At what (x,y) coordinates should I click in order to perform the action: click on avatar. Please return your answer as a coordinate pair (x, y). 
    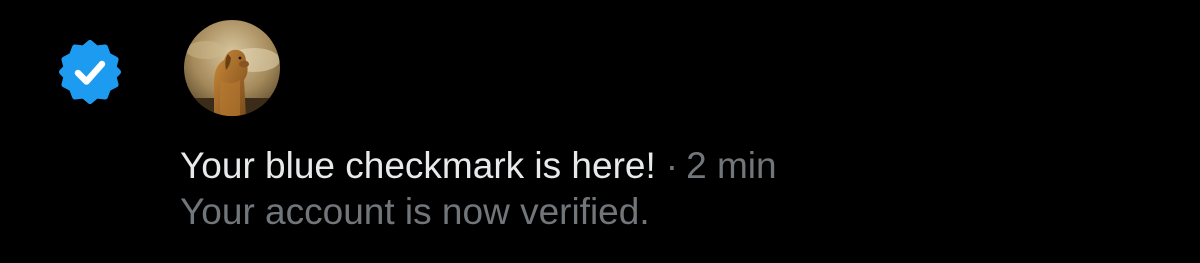
    Looking at the image, I should click on (232, 68).